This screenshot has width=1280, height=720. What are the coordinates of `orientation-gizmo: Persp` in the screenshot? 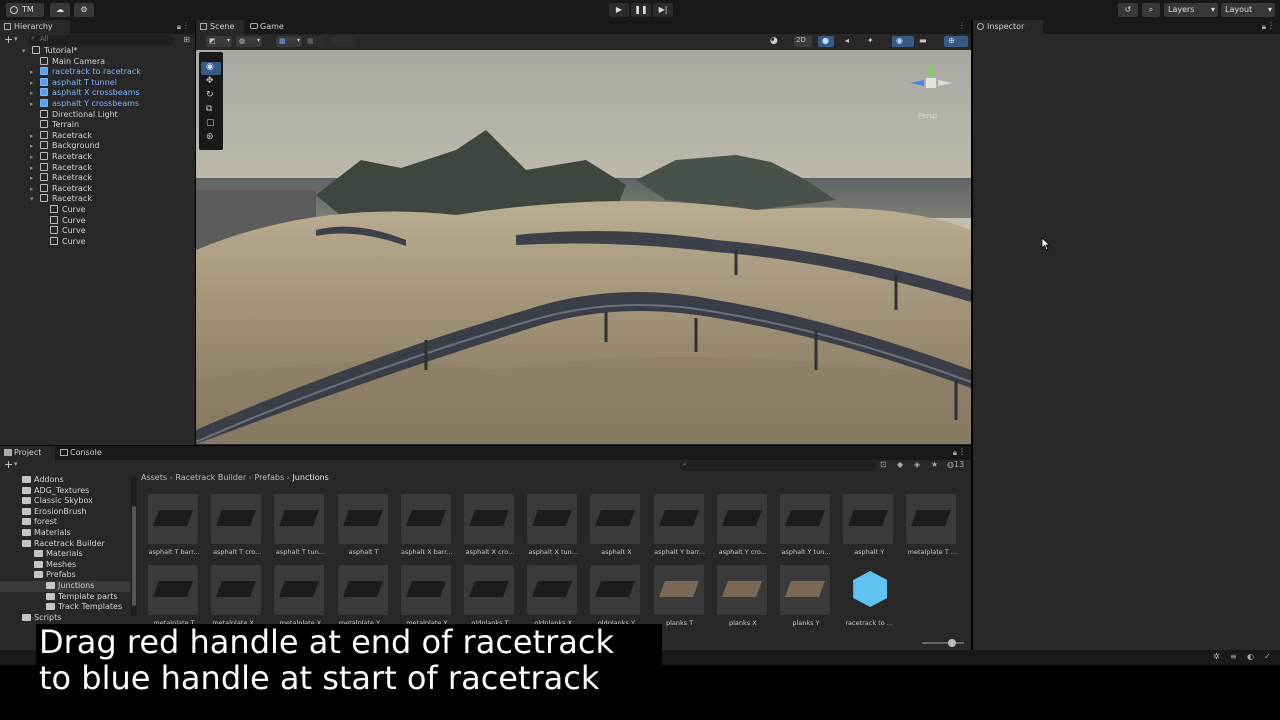 It's located at (933, 90).